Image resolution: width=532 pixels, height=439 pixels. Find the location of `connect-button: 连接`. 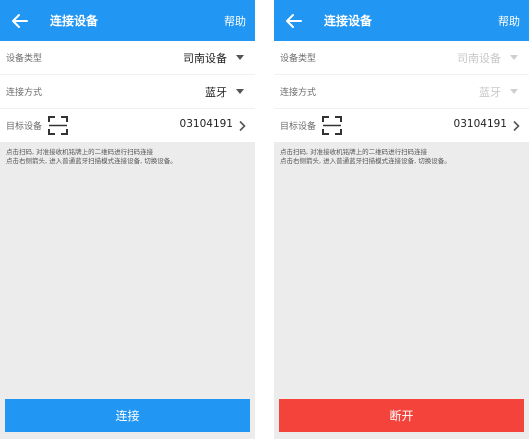

connect-button: 连接 is located at coordinates (127, 415).